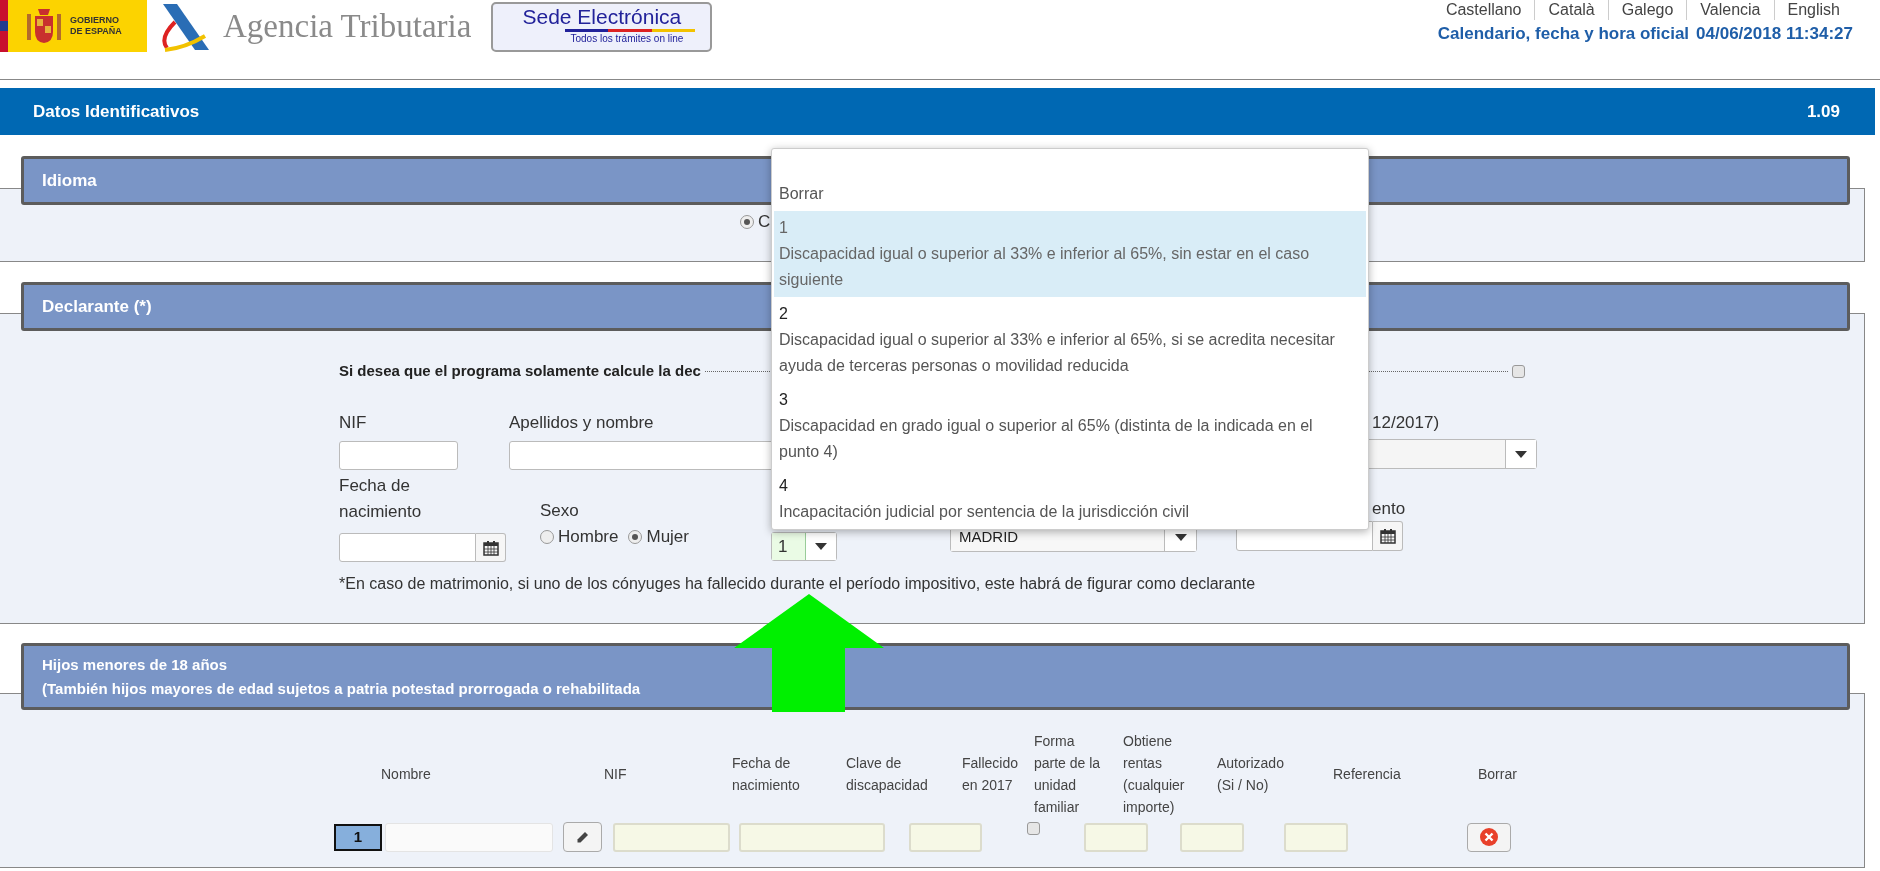  I want to click on field-label: NIF, so click(353, 423).